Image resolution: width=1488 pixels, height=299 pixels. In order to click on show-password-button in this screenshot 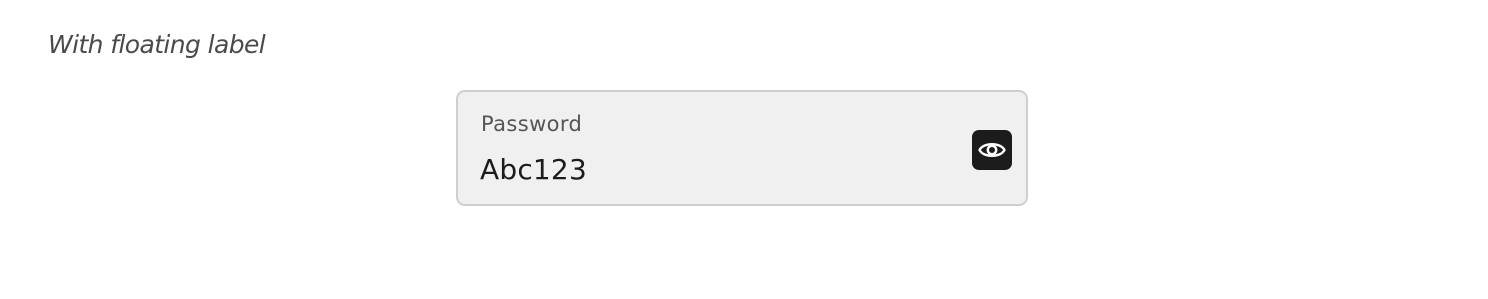, I will do `click(992, 150)`.